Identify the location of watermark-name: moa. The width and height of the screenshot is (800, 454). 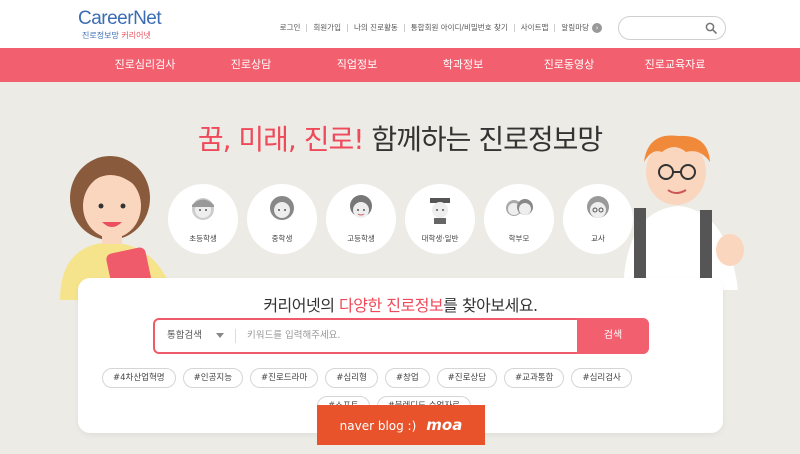
(444, 425).